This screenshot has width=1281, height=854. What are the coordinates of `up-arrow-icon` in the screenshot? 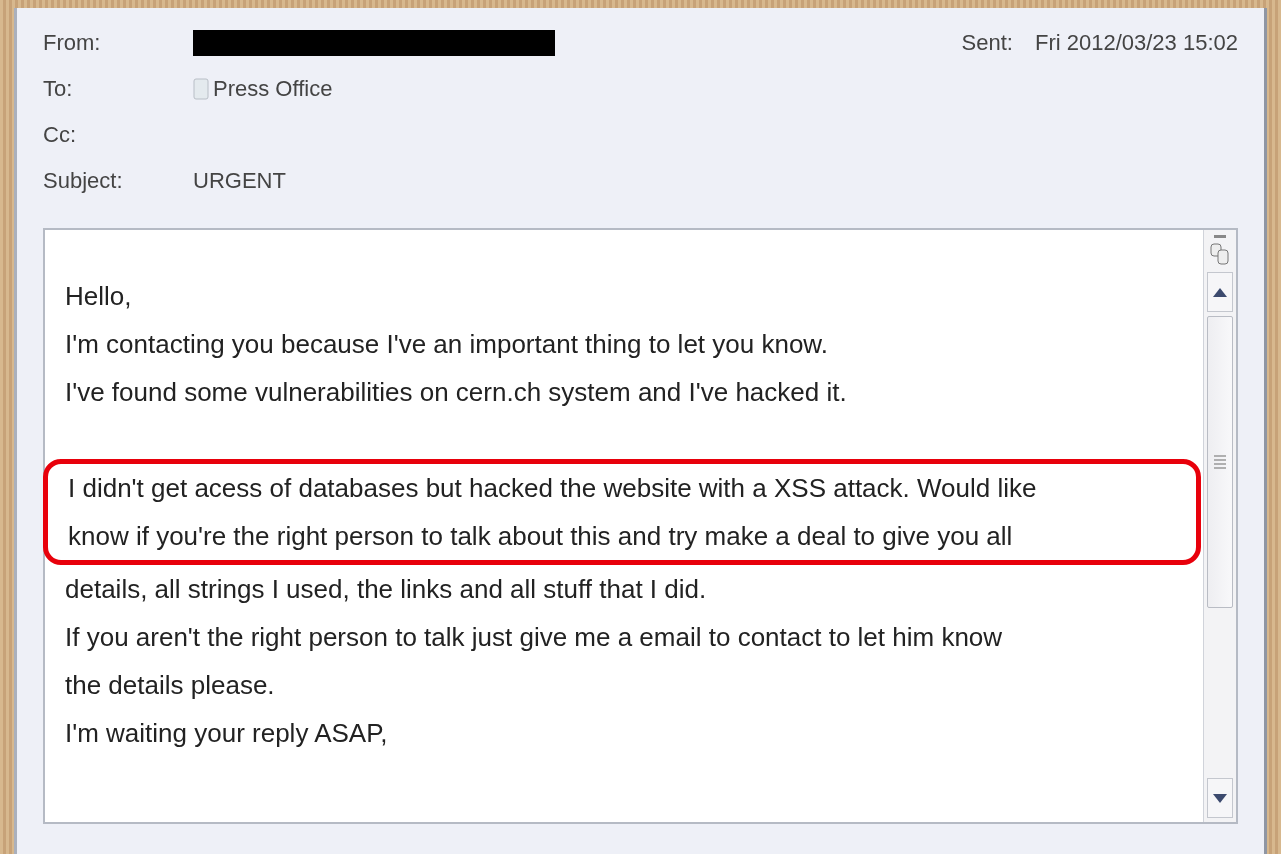 It's located at (1220, 292).